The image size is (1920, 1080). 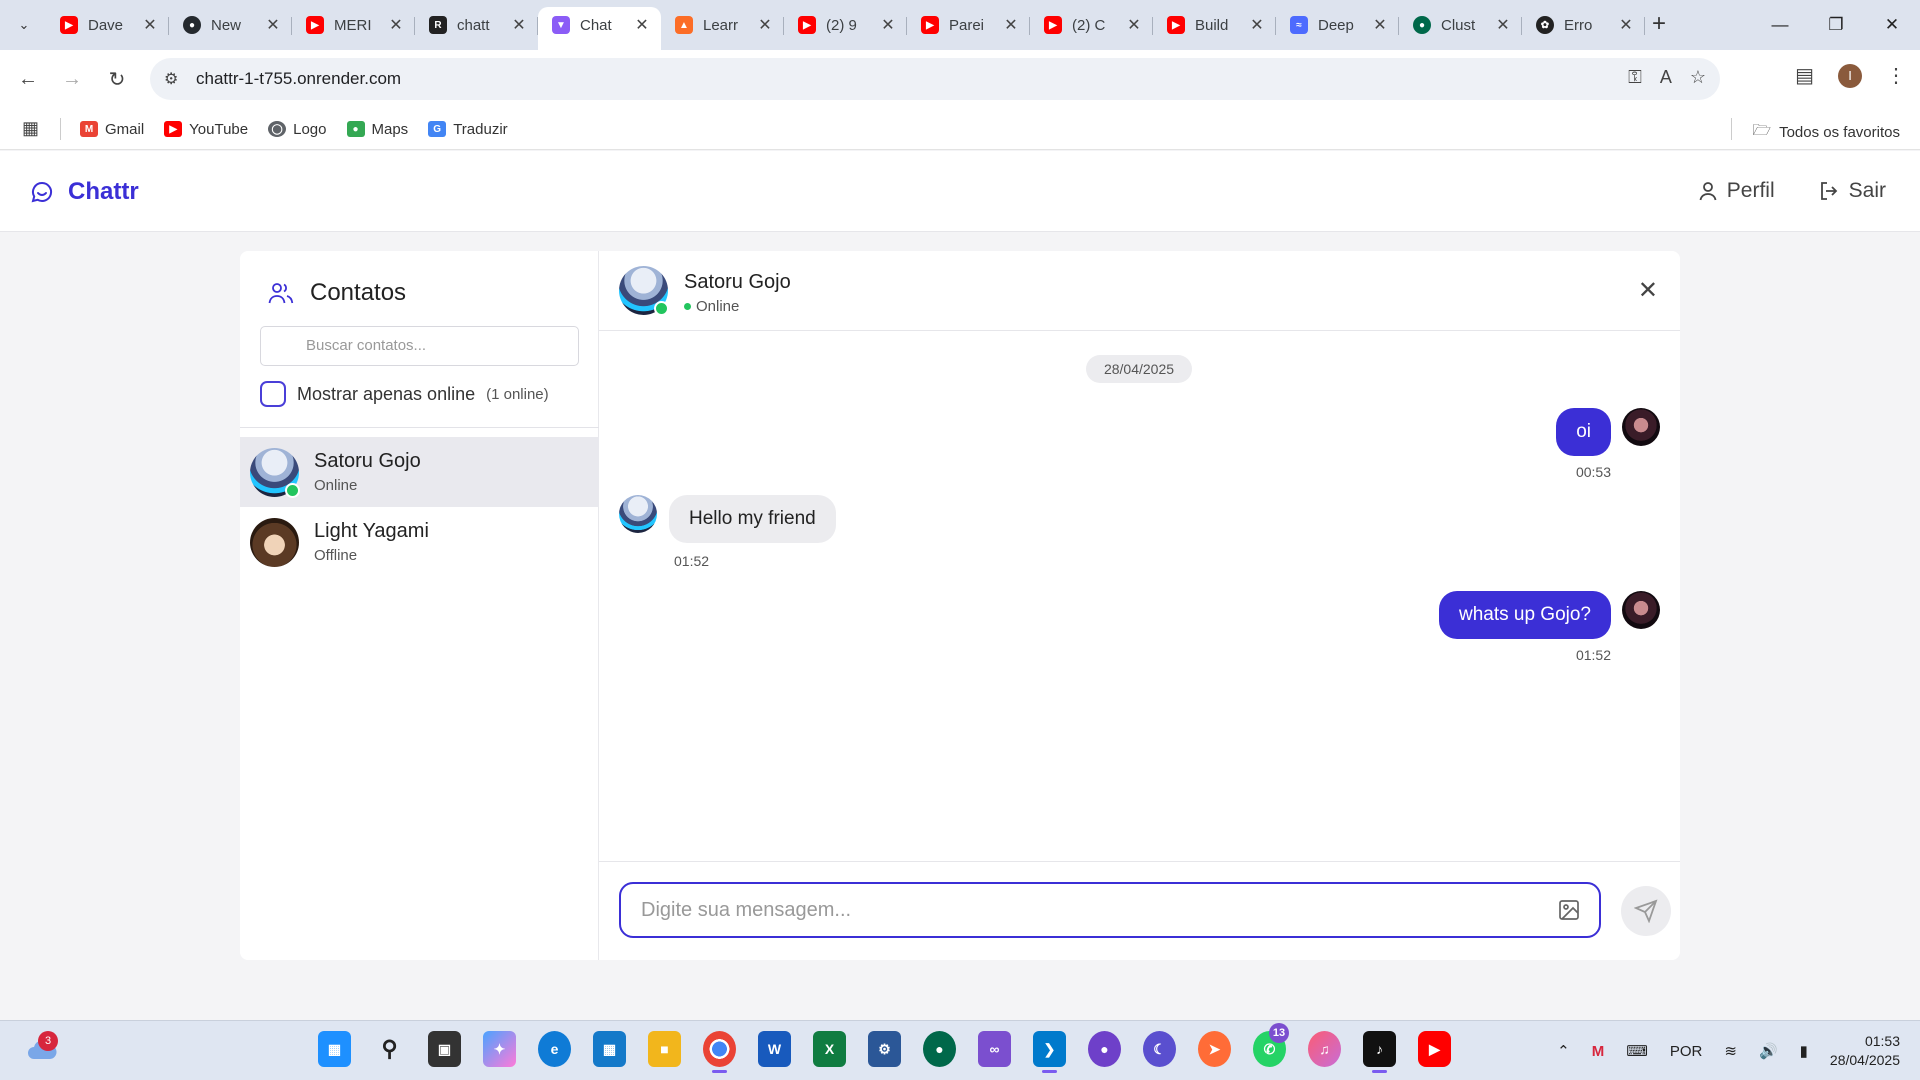 I want to click on browser-tab: ▶ Dave ✕, so click(x=107, y=25).